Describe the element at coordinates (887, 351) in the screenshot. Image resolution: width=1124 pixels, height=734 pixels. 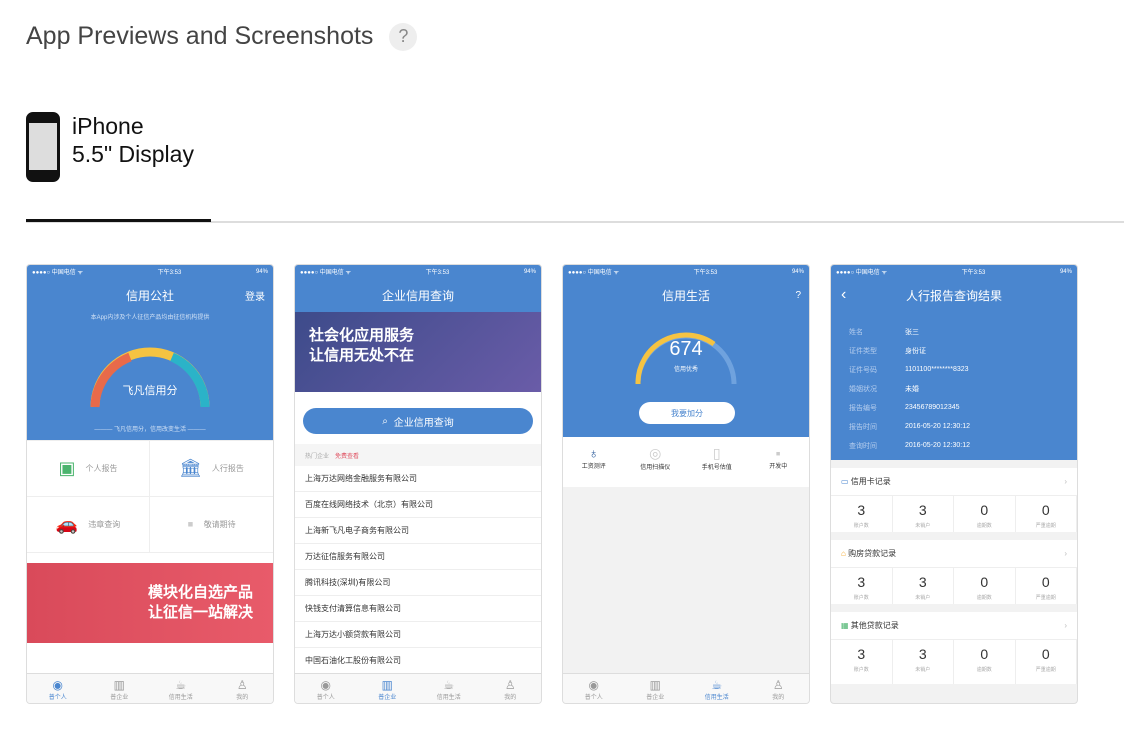
I see `detail-row: 证件类型 身份证` at that location.